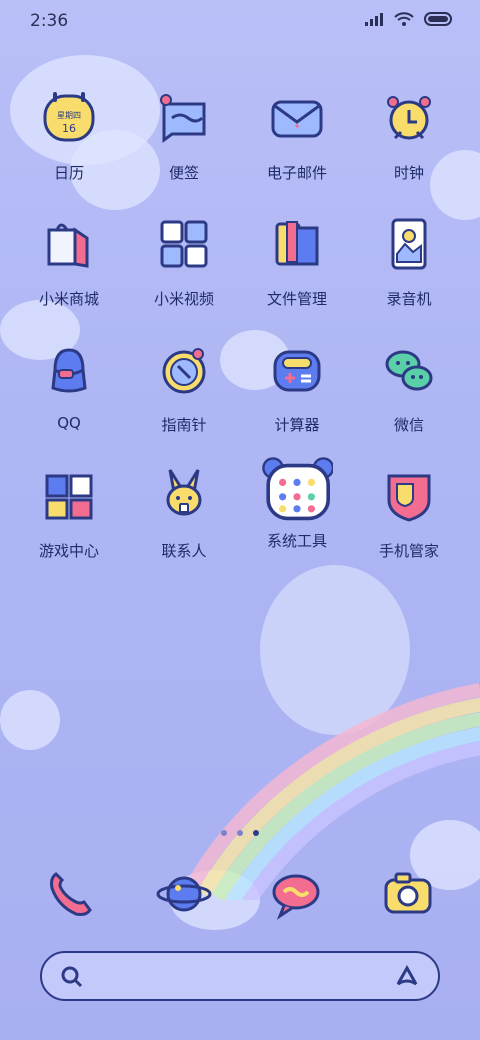 The height and width of the screenshot is (1040, 480). What do you see at coordinates (184, 371) in the screenshot?
I see `compass-icon` at bounding box center [184, 371].